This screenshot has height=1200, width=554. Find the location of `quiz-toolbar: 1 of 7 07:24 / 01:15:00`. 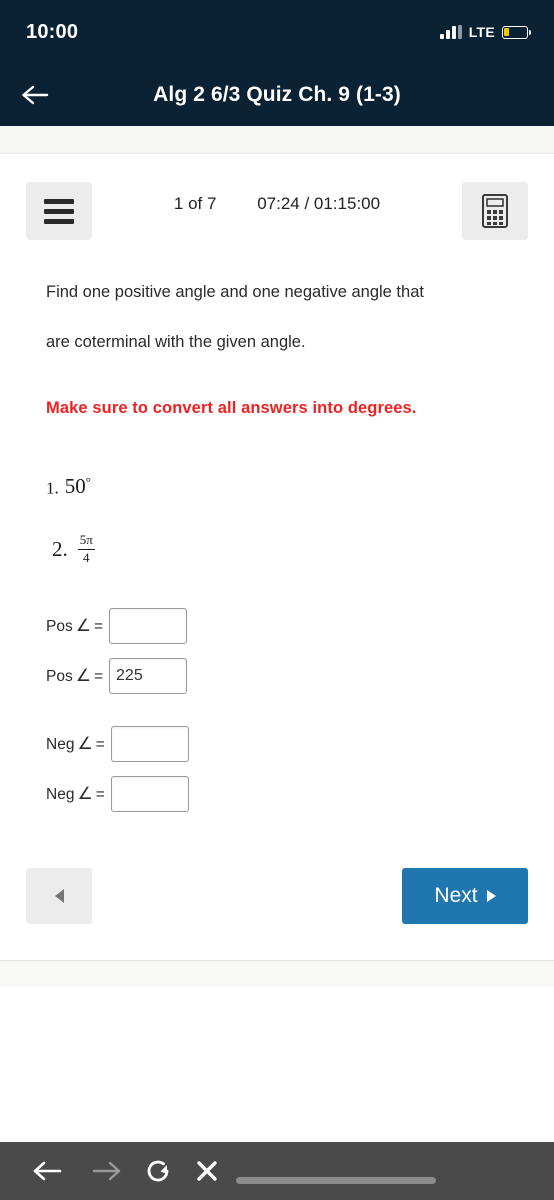

quiz-toolbar: 1 of 7 07:24 / 01:15:00 is located at coordinates (277, 213).